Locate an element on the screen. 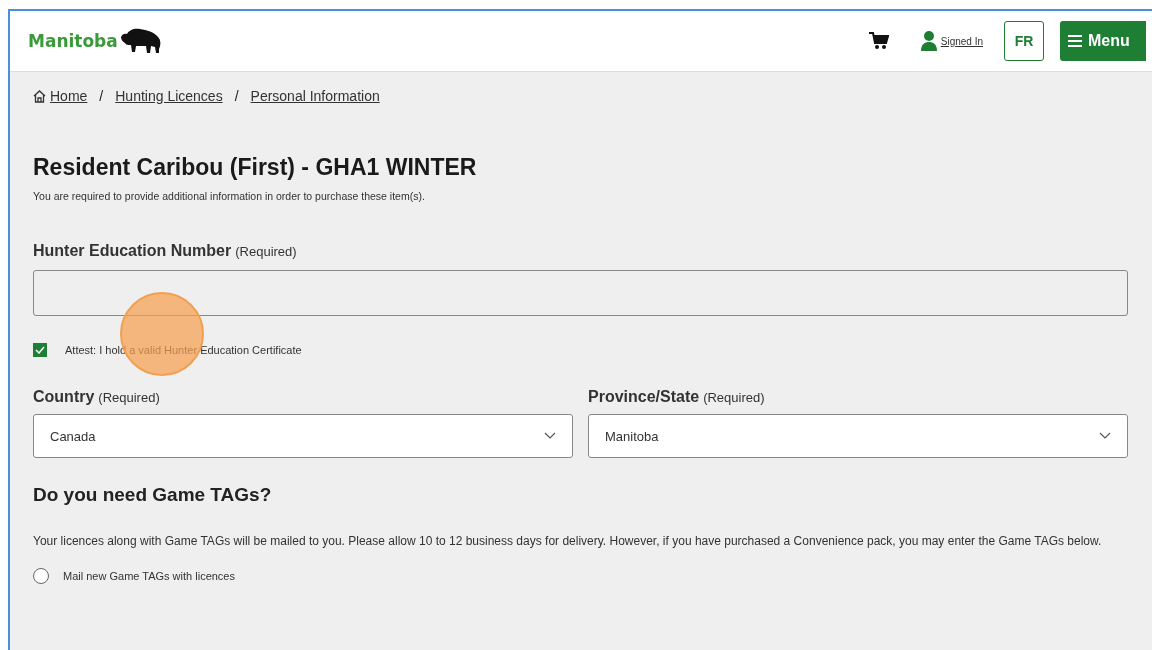 This screenshot has width=1152, height=650. attest-checkbox is located at coordinates (40, 350).